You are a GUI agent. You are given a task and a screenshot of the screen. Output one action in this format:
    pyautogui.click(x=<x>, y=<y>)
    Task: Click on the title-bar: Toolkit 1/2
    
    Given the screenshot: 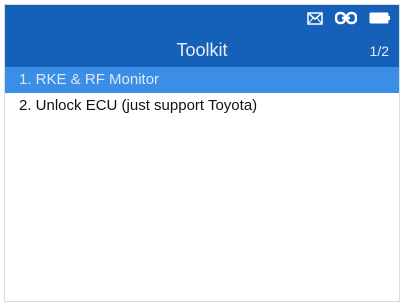 What is the action you would take?
    pyautogui.click(x=202, y=50)
    